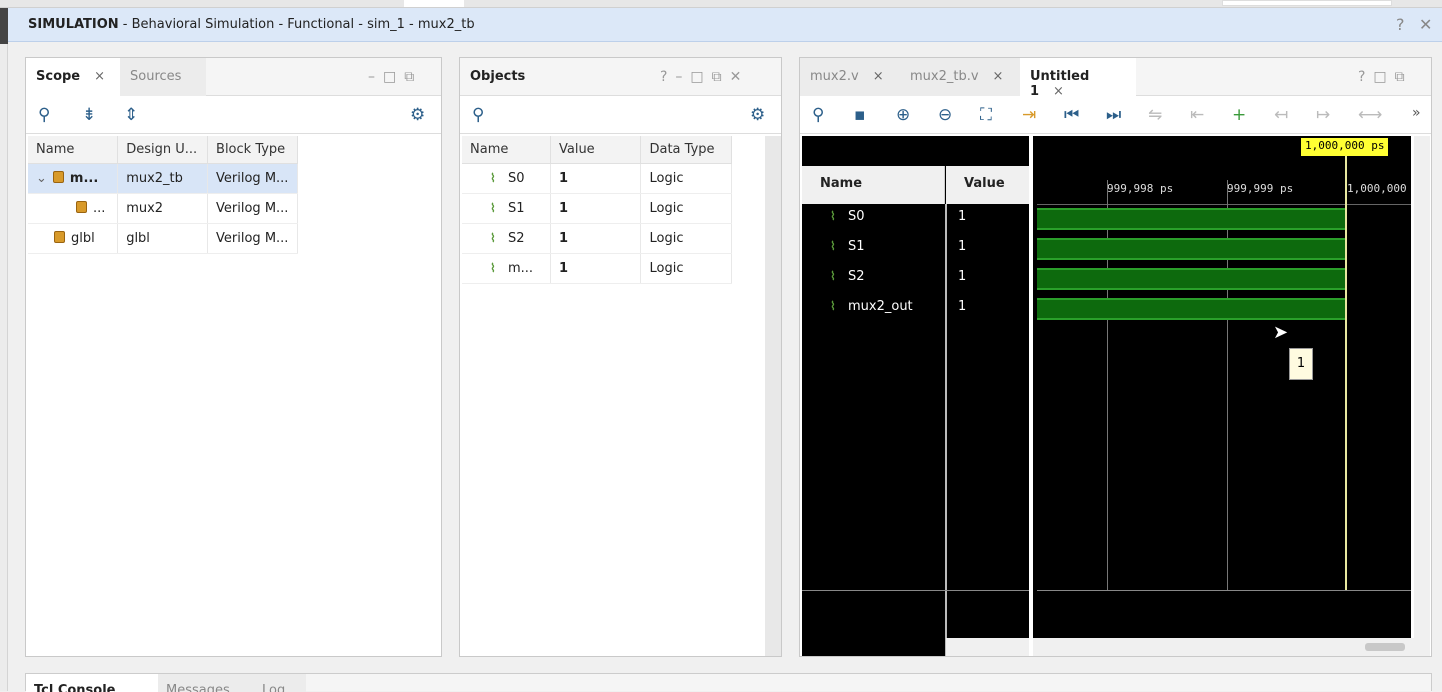  I want to click on tab-log: Log, so click(280, 683).